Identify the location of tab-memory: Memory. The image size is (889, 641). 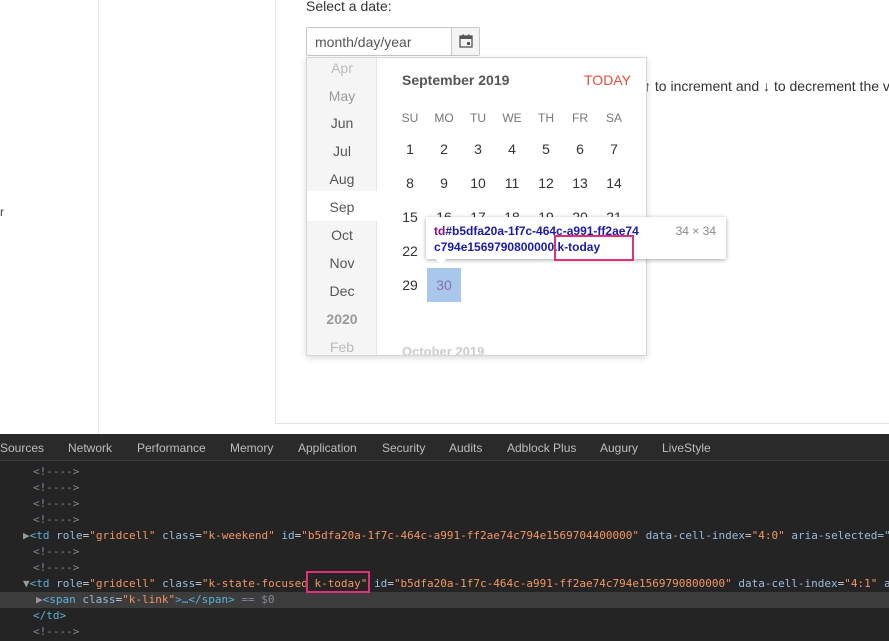
(251, 448).